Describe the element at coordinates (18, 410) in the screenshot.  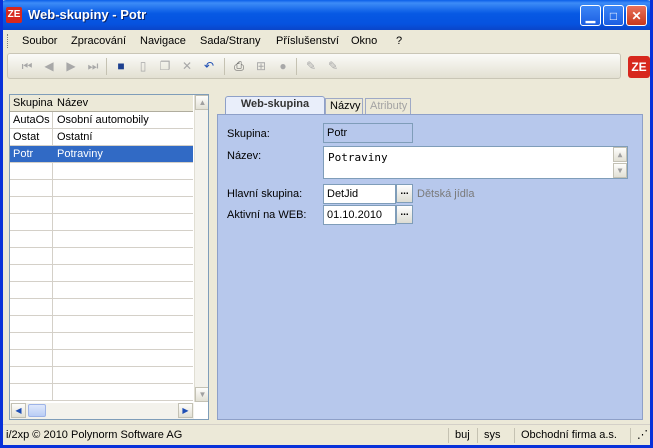
I see `scroll-left-button: ◀` at that location.